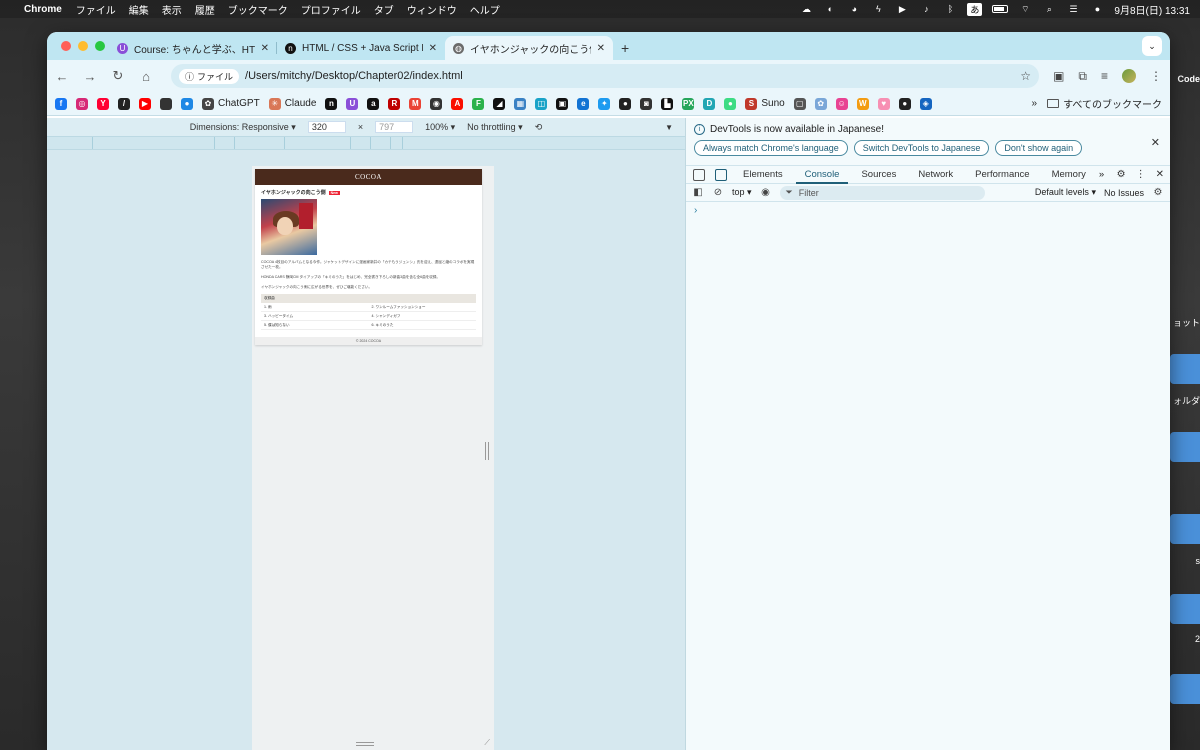 The width and height of the screenshot is (1200, 750). What do you see at coordinates (145, 103) in the screenshot?
I see `bookmark-item: ▶` at bounding box center [145, 103].